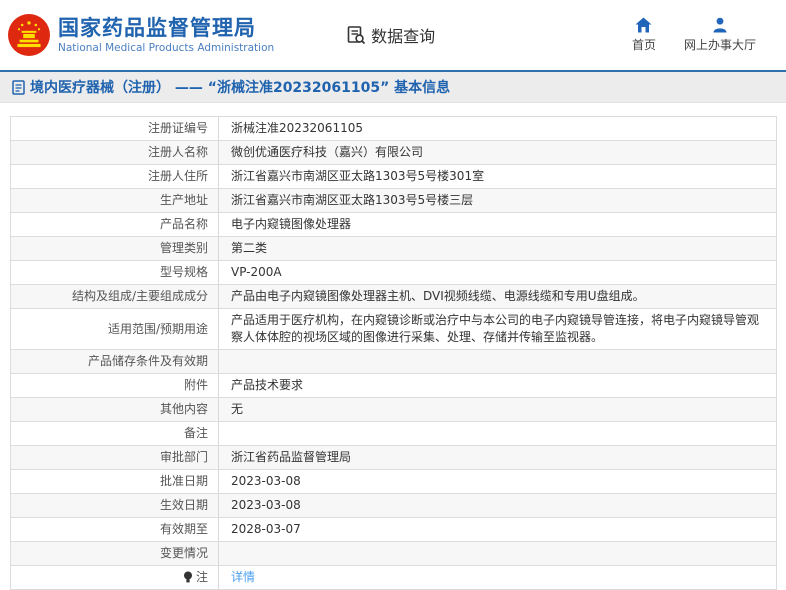  I want to click on table-row: 生效日期 2023-03-08, so click(393, 506).